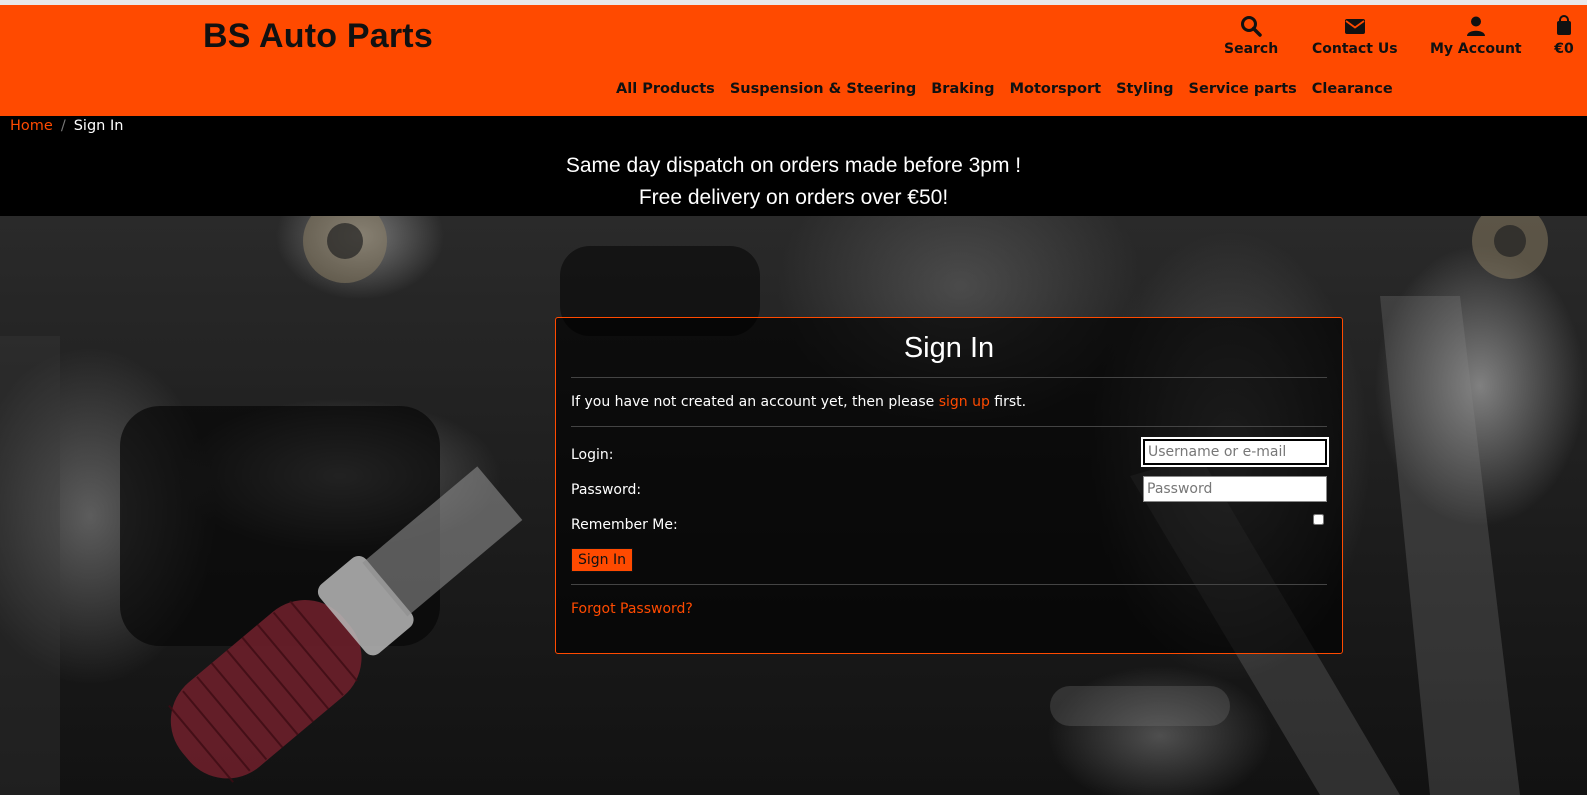 The width and height of the screenshot is (1587, 795). I want to click on cart-link: €0, so click(1564, 36).